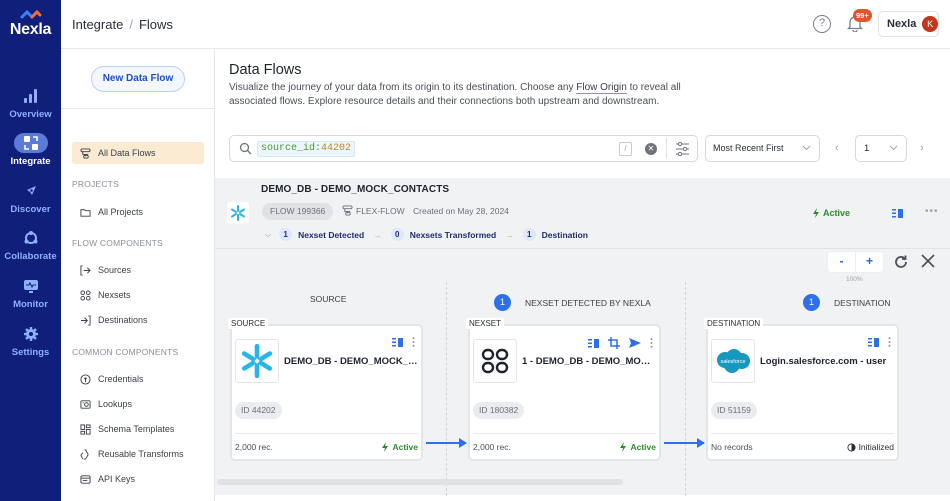  What do you see at coordinates (811, 302) in the screenshot?
I see `column-count: 1` at bounding box center [811, 302].